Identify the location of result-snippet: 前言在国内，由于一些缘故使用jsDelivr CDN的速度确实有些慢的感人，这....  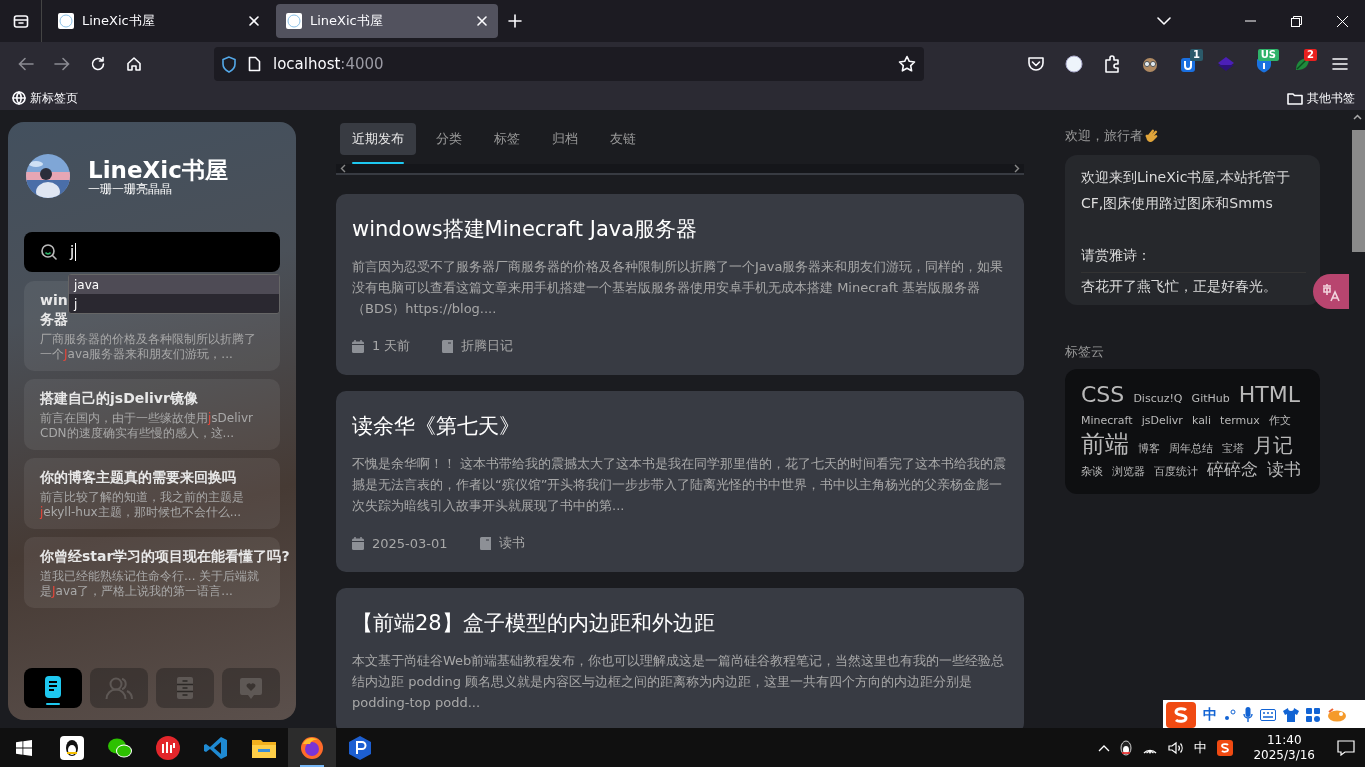
(147, 426).